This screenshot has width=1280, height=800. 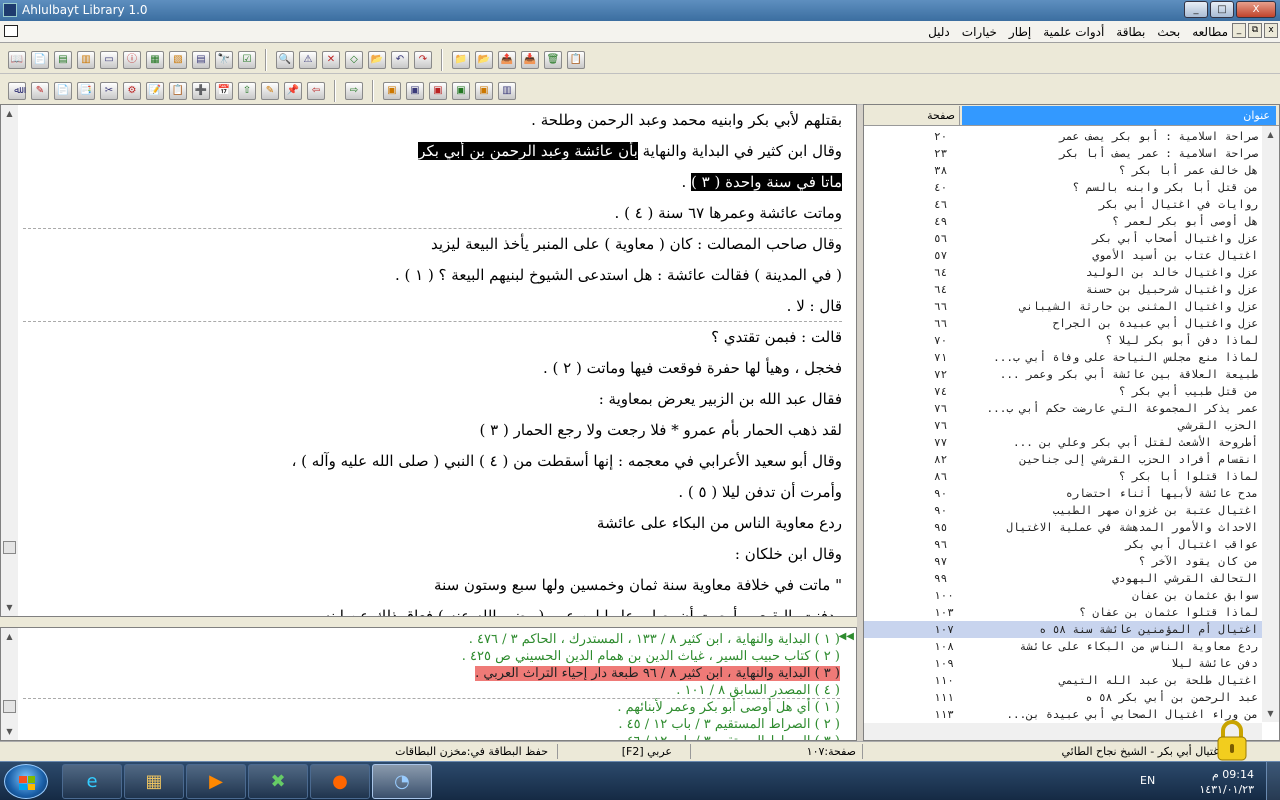 What do you see at coordinates (1063, 595) in the screenshot?
I see `list-item: سوابق عثمان بن عفان ١٠٠` at bounding box center [1063, 595].